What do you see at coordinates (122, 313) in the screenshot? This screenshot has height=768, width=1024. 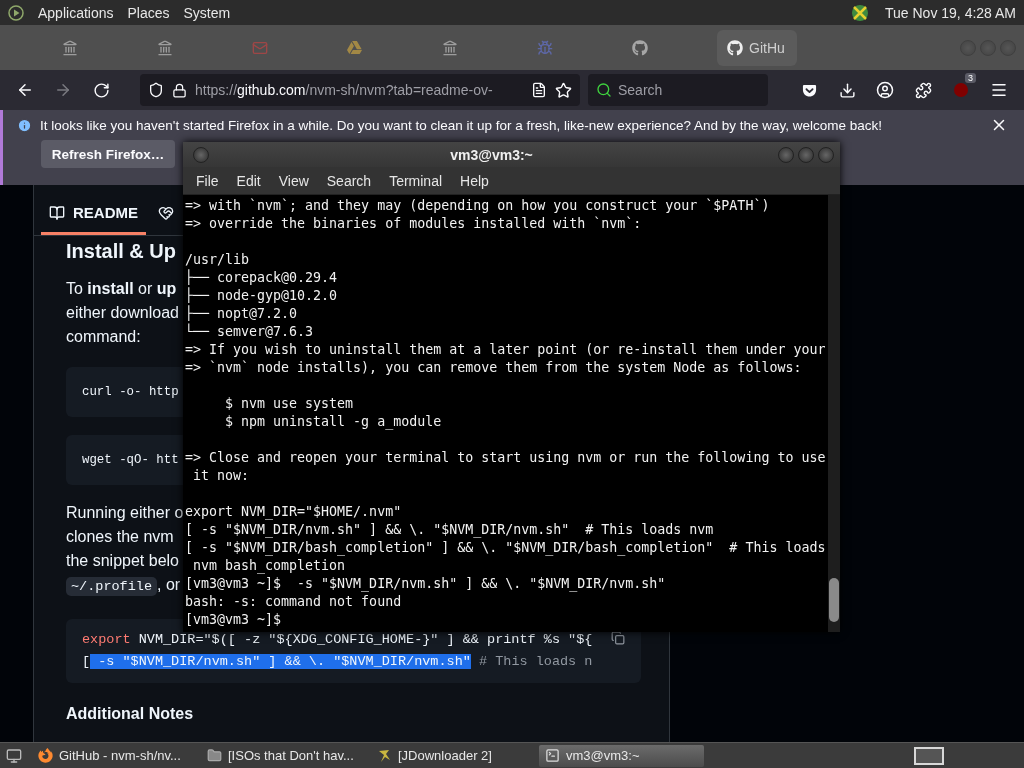 I see `paragraph-line: either download` at bounding box center [122, 313].